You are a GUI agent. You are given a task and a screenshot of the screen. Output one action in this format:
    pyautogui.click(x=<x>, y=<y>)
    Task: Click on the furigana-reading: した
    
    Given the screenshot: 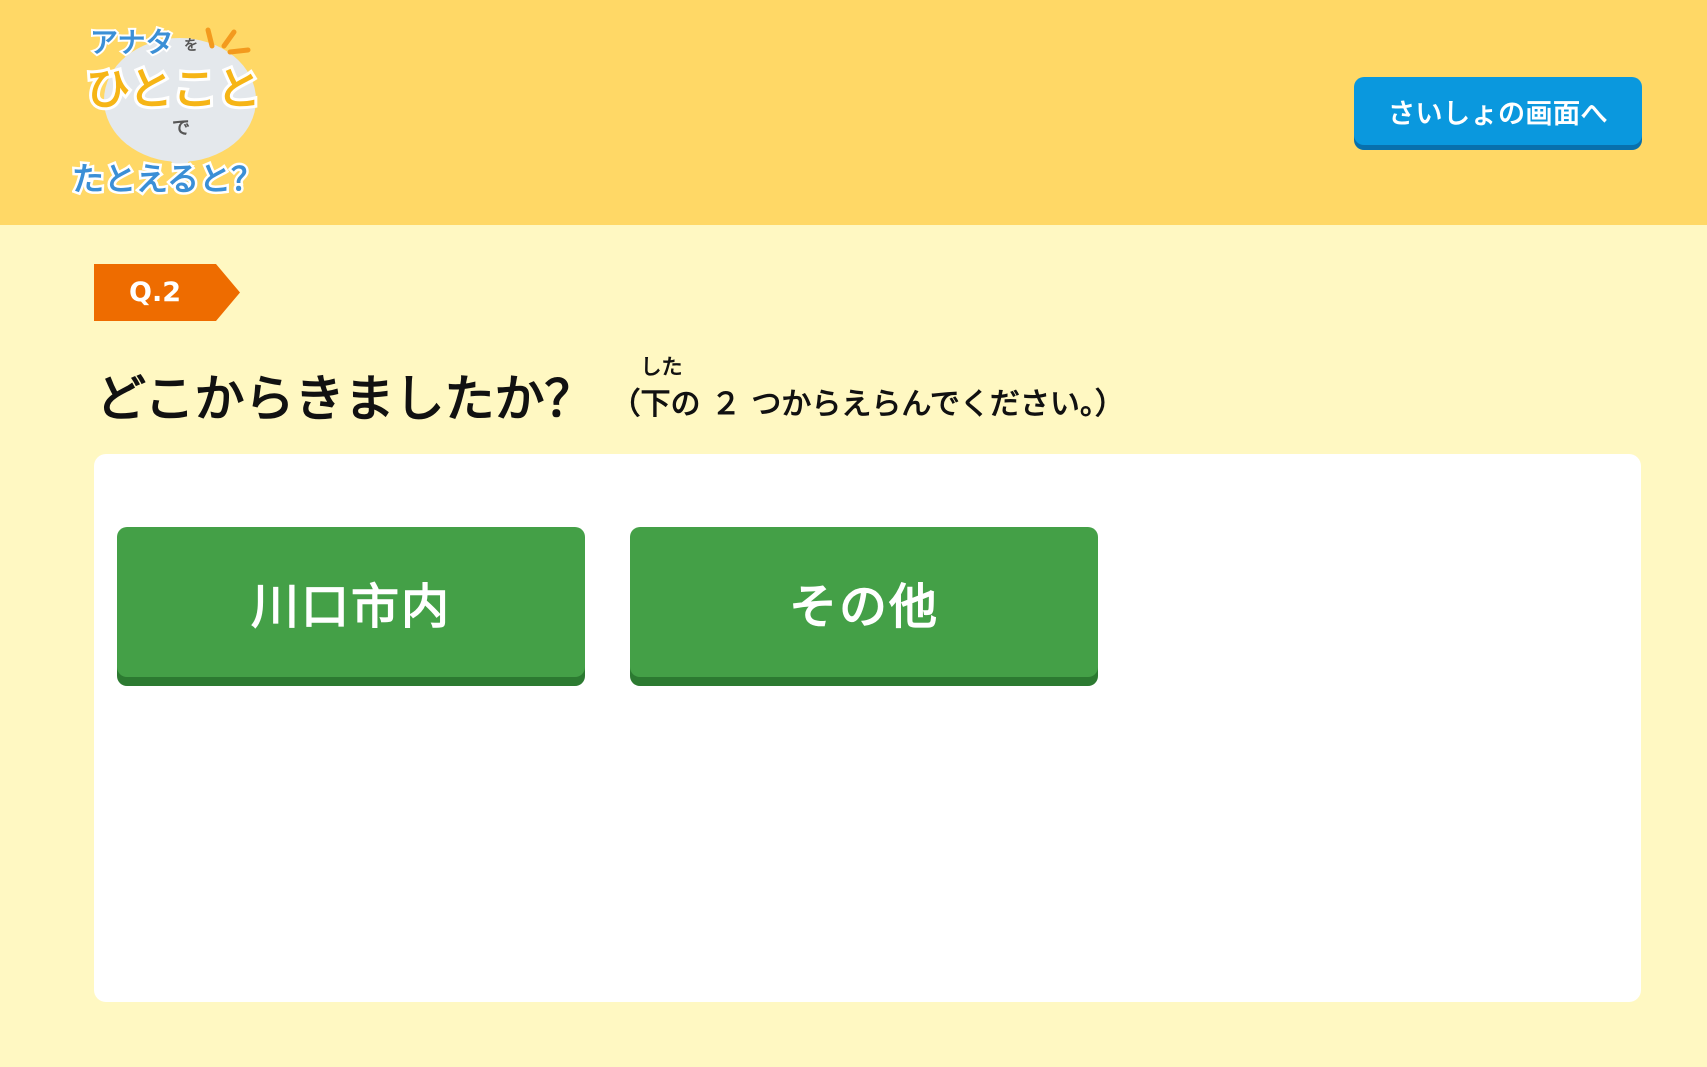 What is the action you would take?
    pyautogui.click(x=661, y=367)
    